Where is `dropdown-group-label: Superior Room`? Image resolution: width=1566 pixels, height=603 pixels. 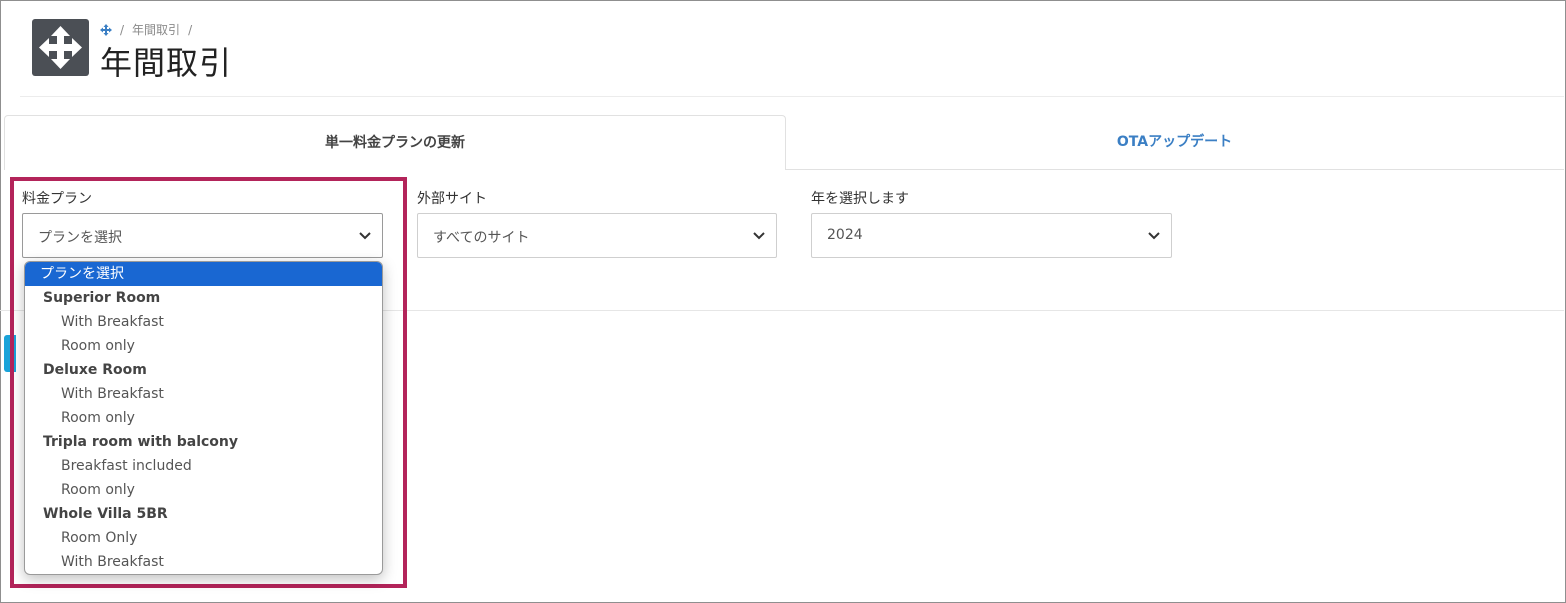 dropdown-group-label: Superior Room is located at coordinates (102, 298).